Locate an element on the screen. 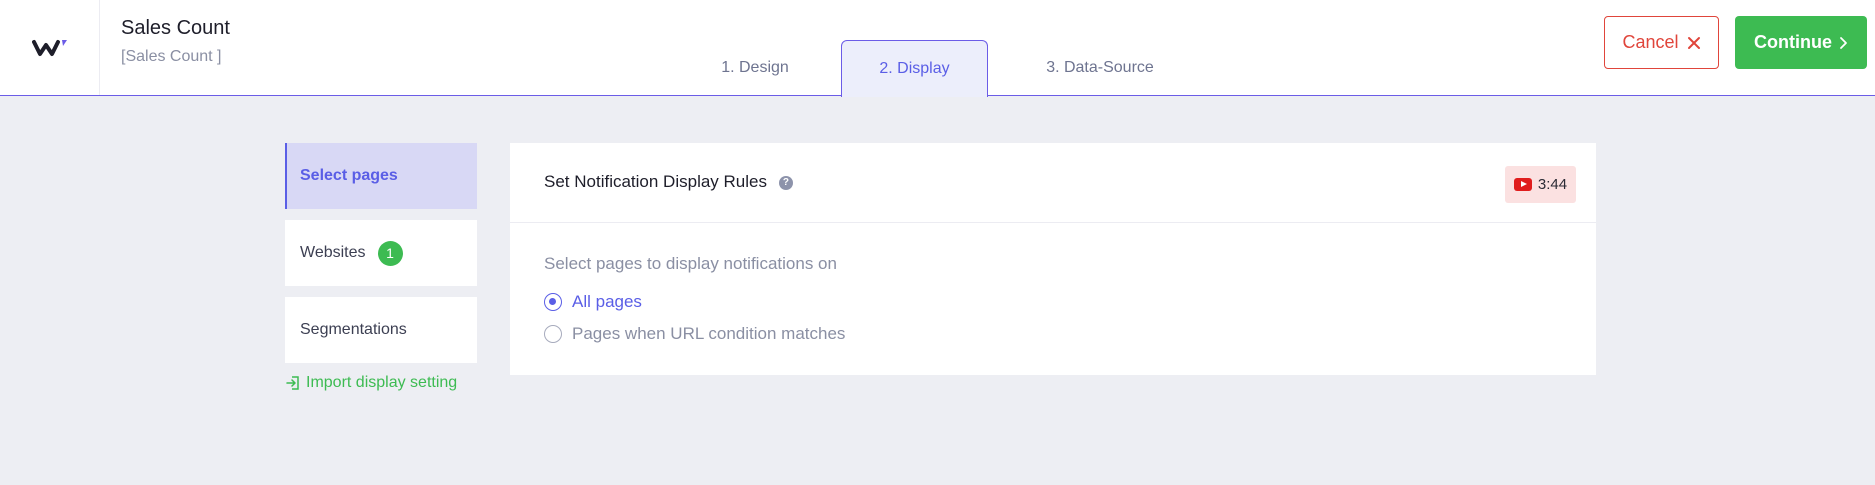 The height and width of the screenshot is (485, 1875). cancel-button: Cancel is located at coordinates (1661, 42).